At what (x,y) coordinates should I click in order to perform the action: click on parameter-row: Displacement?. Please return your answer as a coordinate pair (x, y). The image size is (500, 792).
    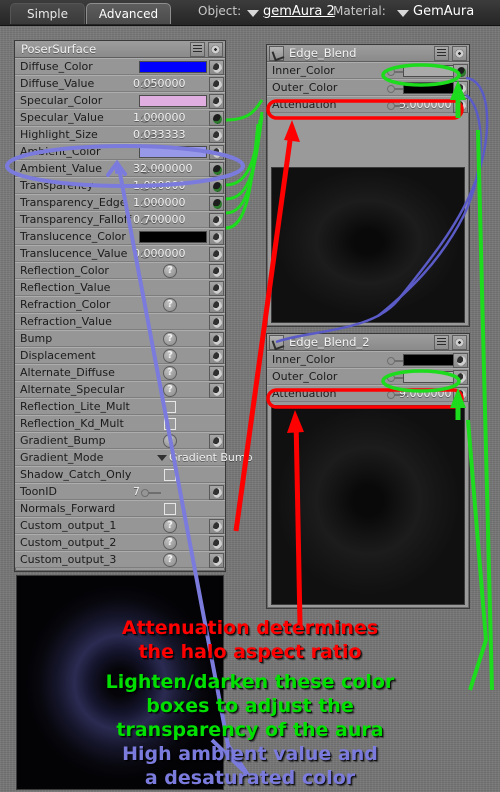
    Looking at the image, I should click on (120, 355).